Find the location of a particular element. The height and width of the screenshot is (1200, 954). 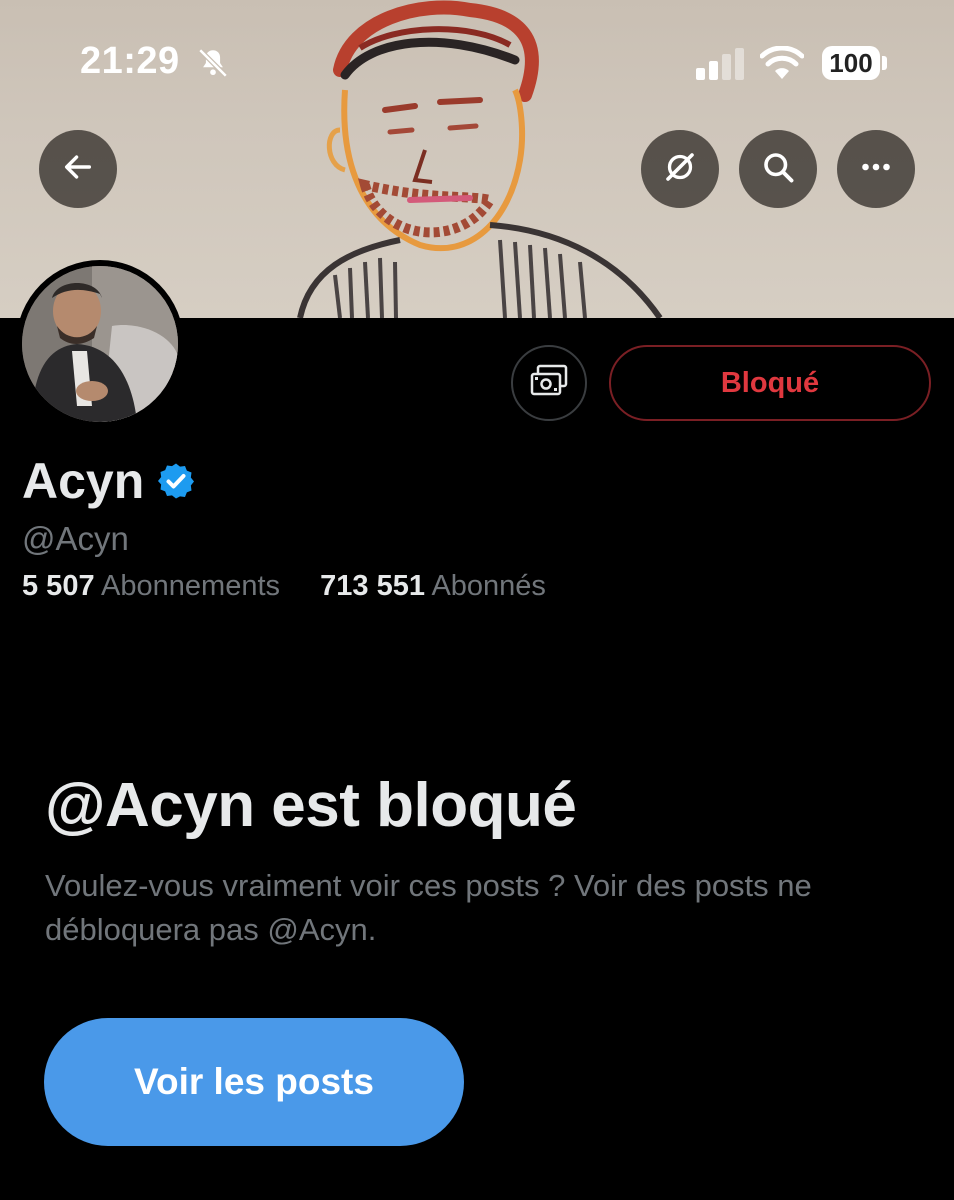

blocked-button: Bloqué is located at coordinates (770, 383).